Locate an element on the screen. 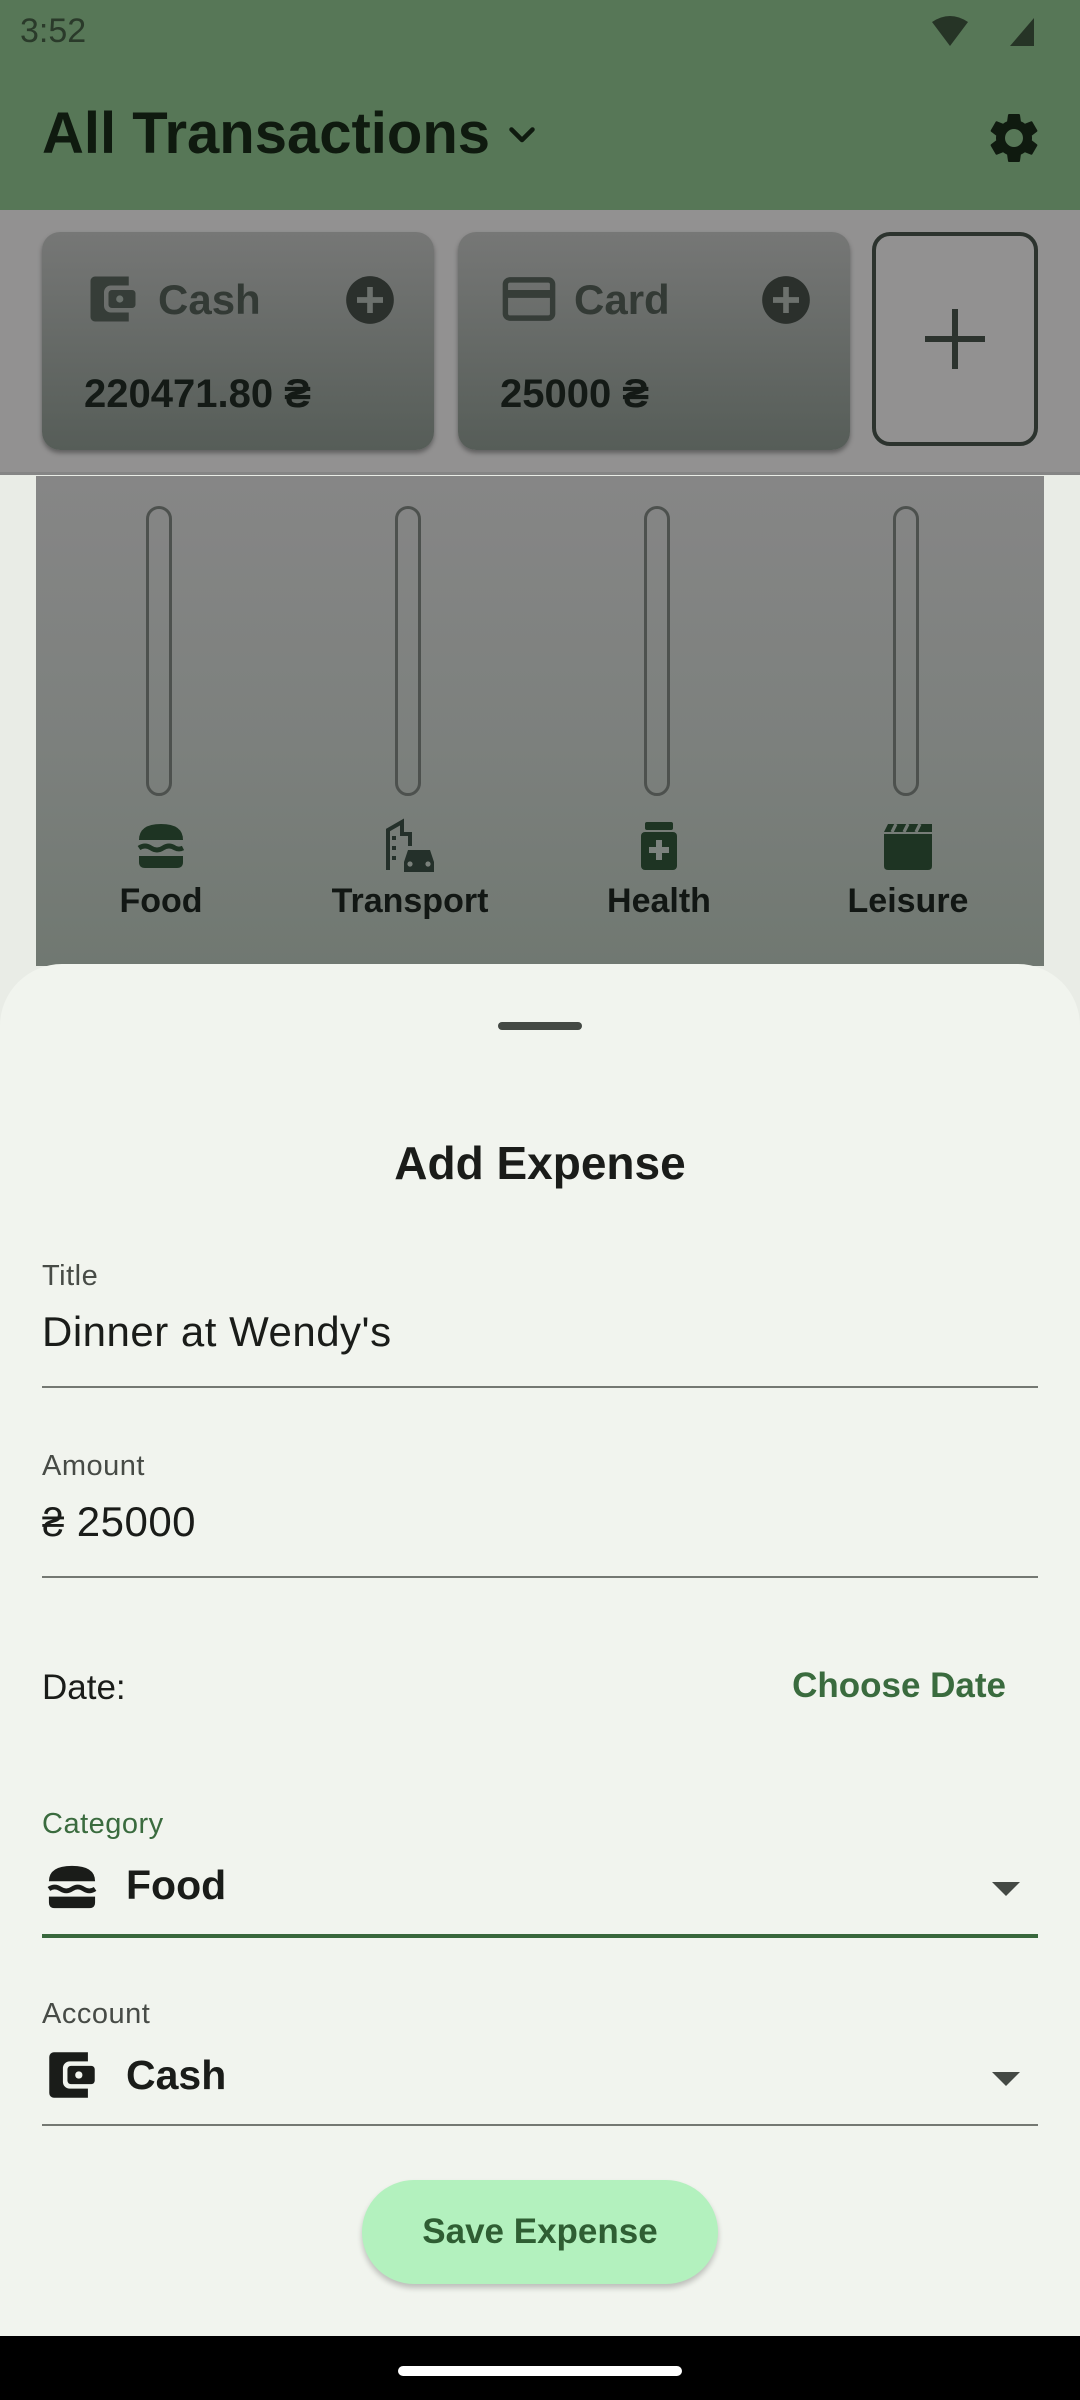  amount-label: Amount is located at coordinates (93, 1466).